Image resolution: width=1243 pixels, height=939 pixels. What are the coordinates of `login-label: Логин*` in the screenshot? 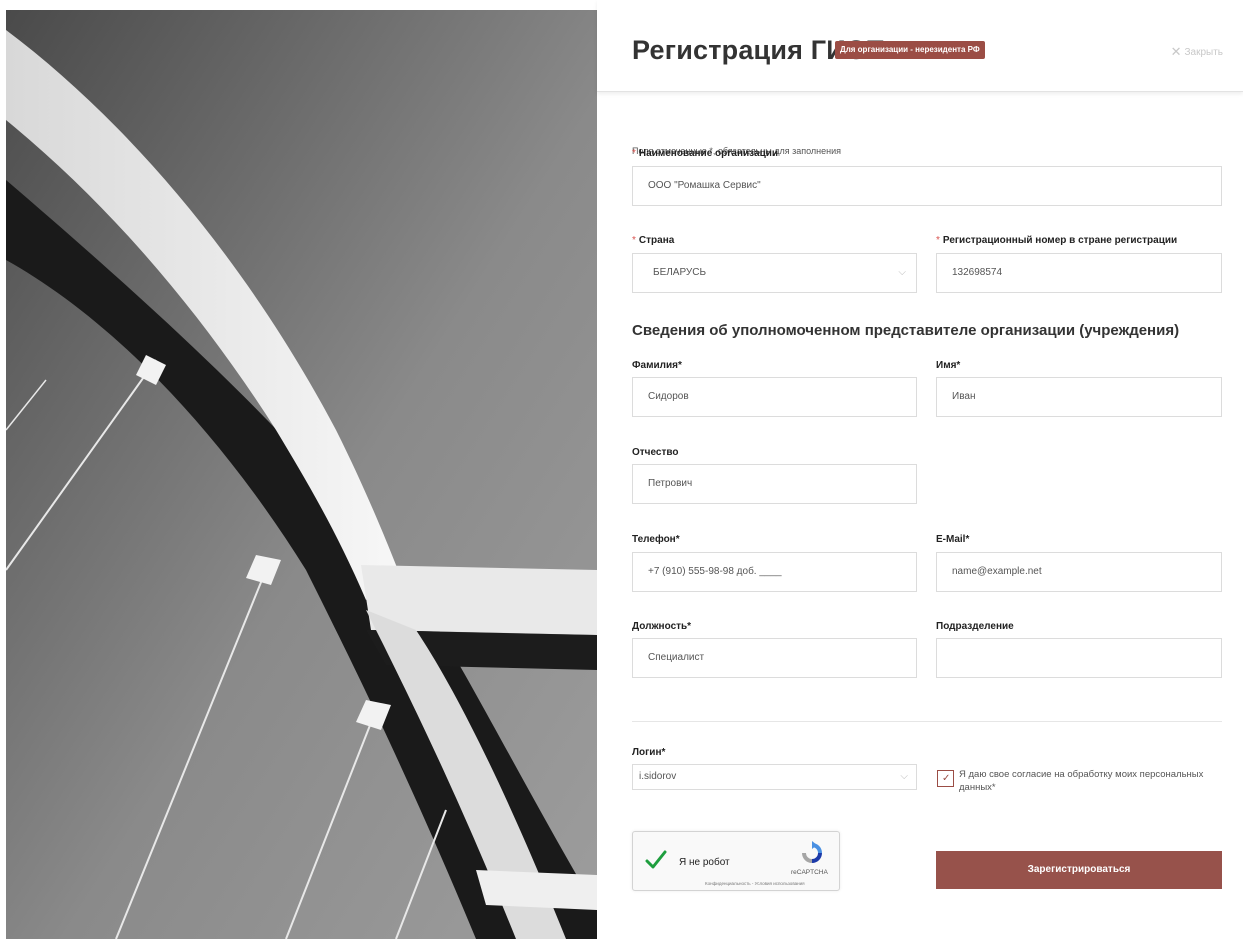 It's located at (649, 752).